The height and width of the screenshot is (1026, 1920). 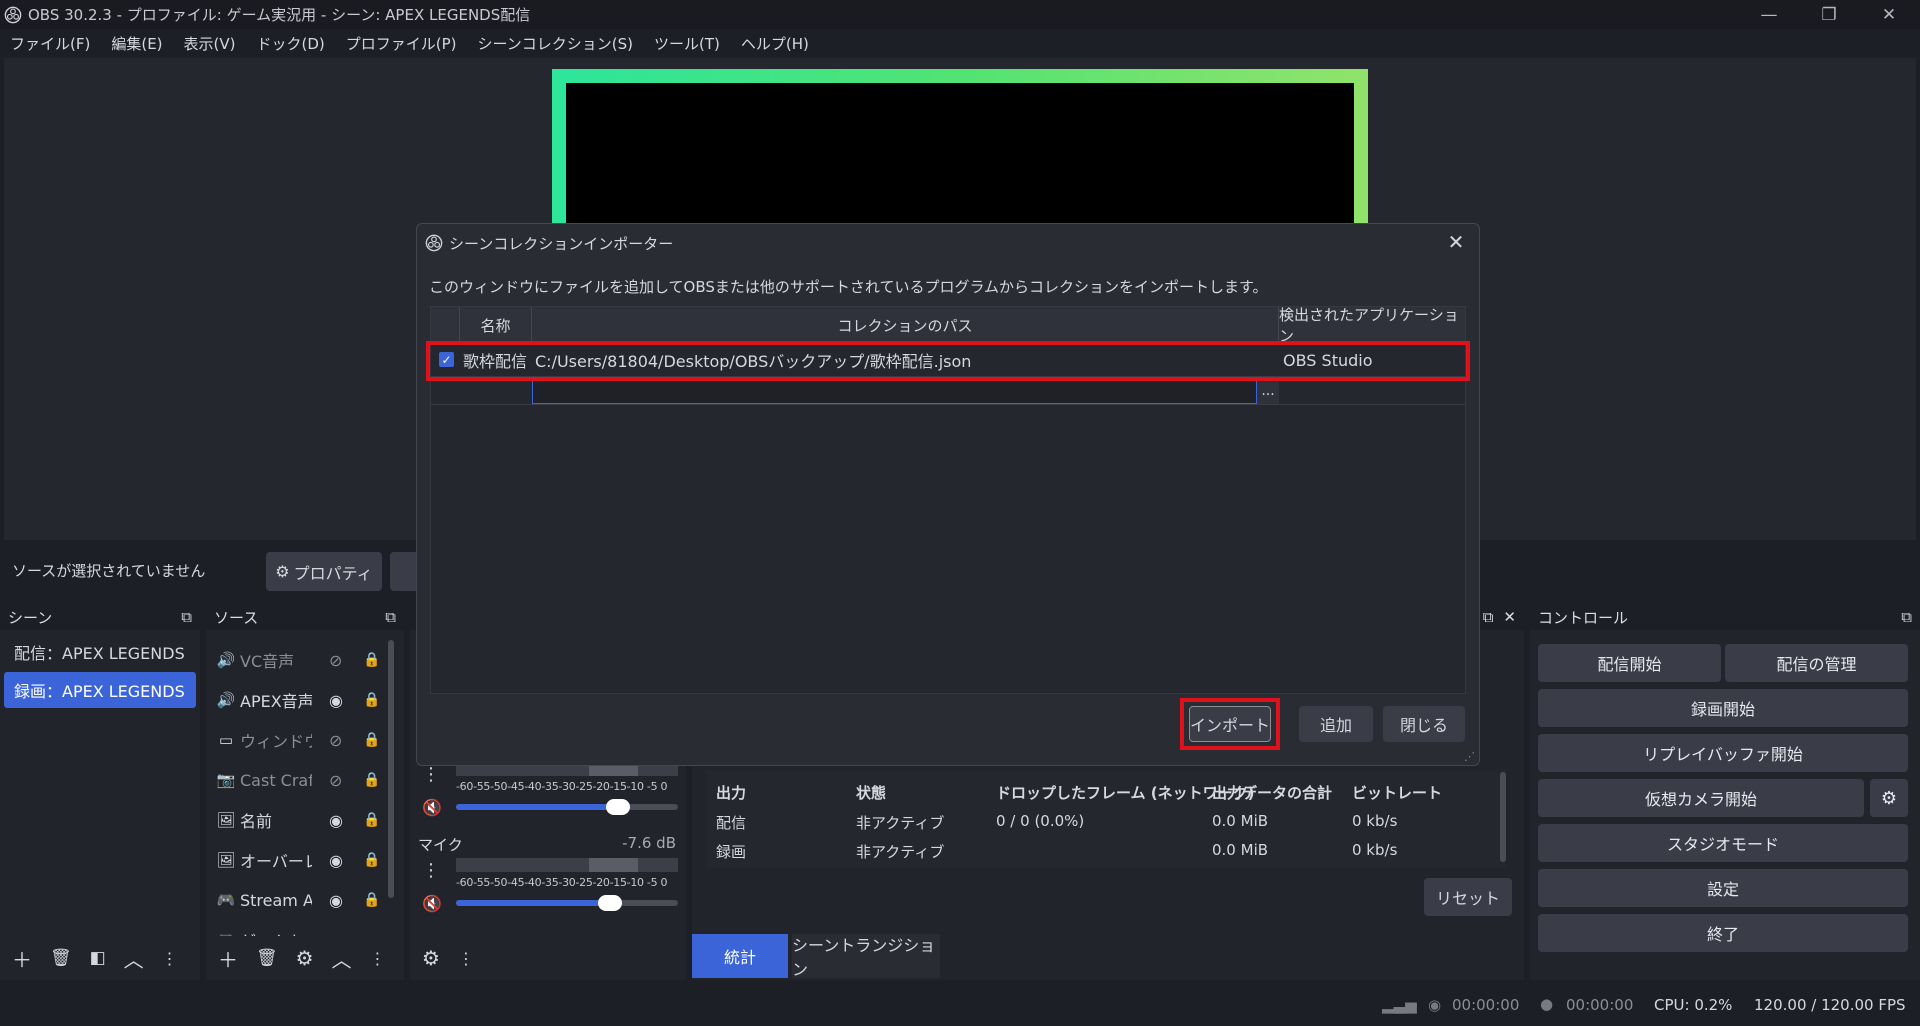 I want to click on menu-view: 表示(V), so click(x=210, y=43).